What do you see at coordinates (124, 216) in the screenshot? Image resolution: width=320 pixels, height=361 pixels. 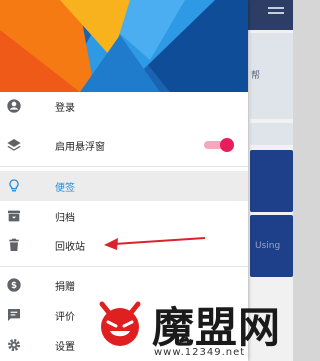 I see `drawer-item-archive: 归档` at bounding box center [124, 216].